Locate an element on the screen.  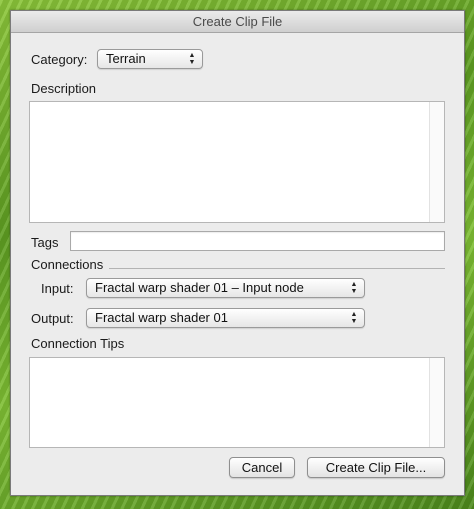
category-label: Category: is located at coordinates (59, 59).